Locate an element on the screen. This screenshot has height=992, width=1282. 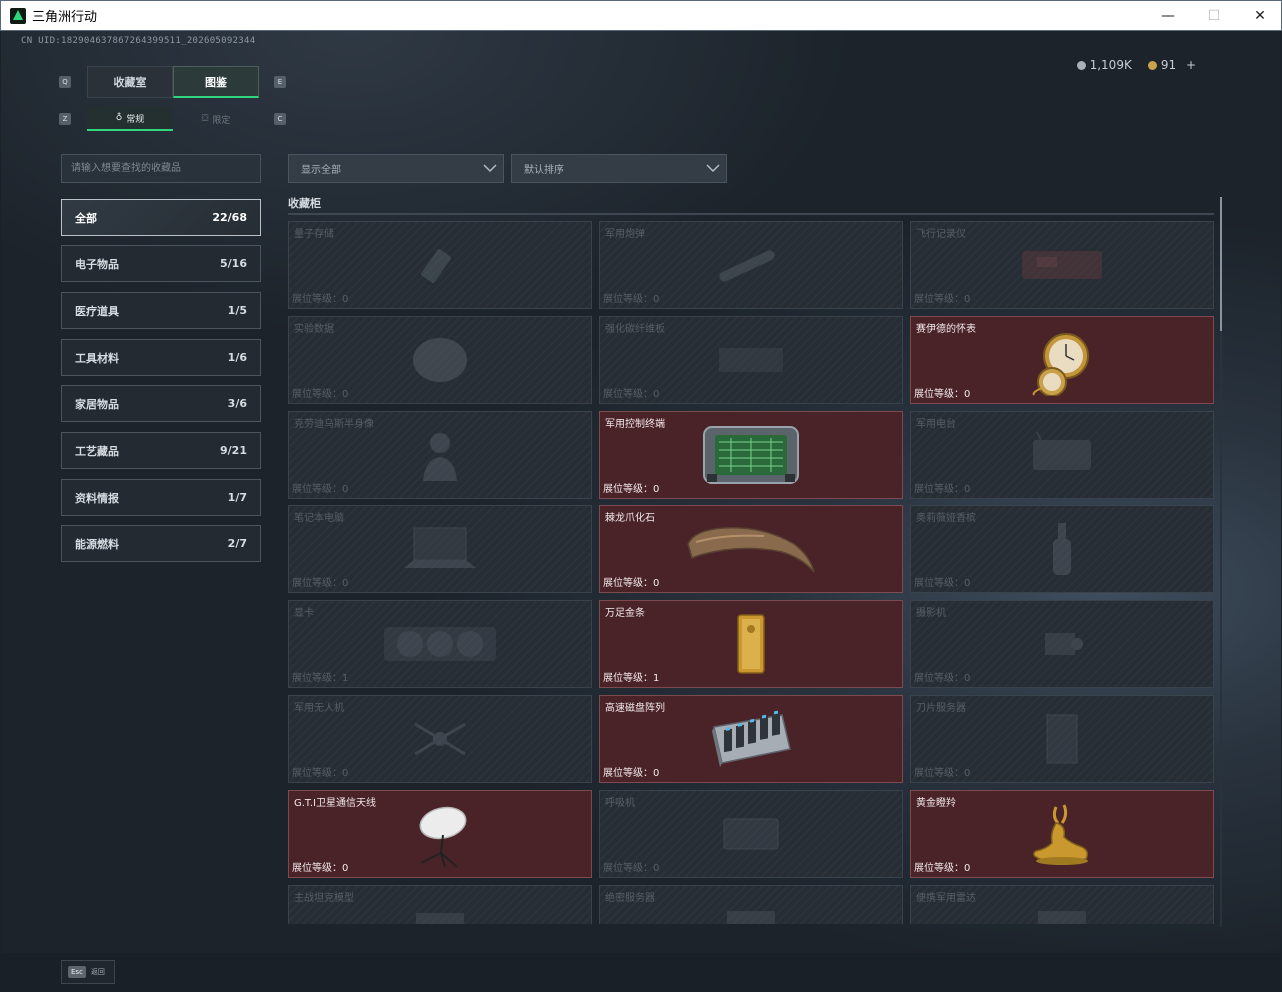
data-disc-icon is located at coordinates (440, 360).